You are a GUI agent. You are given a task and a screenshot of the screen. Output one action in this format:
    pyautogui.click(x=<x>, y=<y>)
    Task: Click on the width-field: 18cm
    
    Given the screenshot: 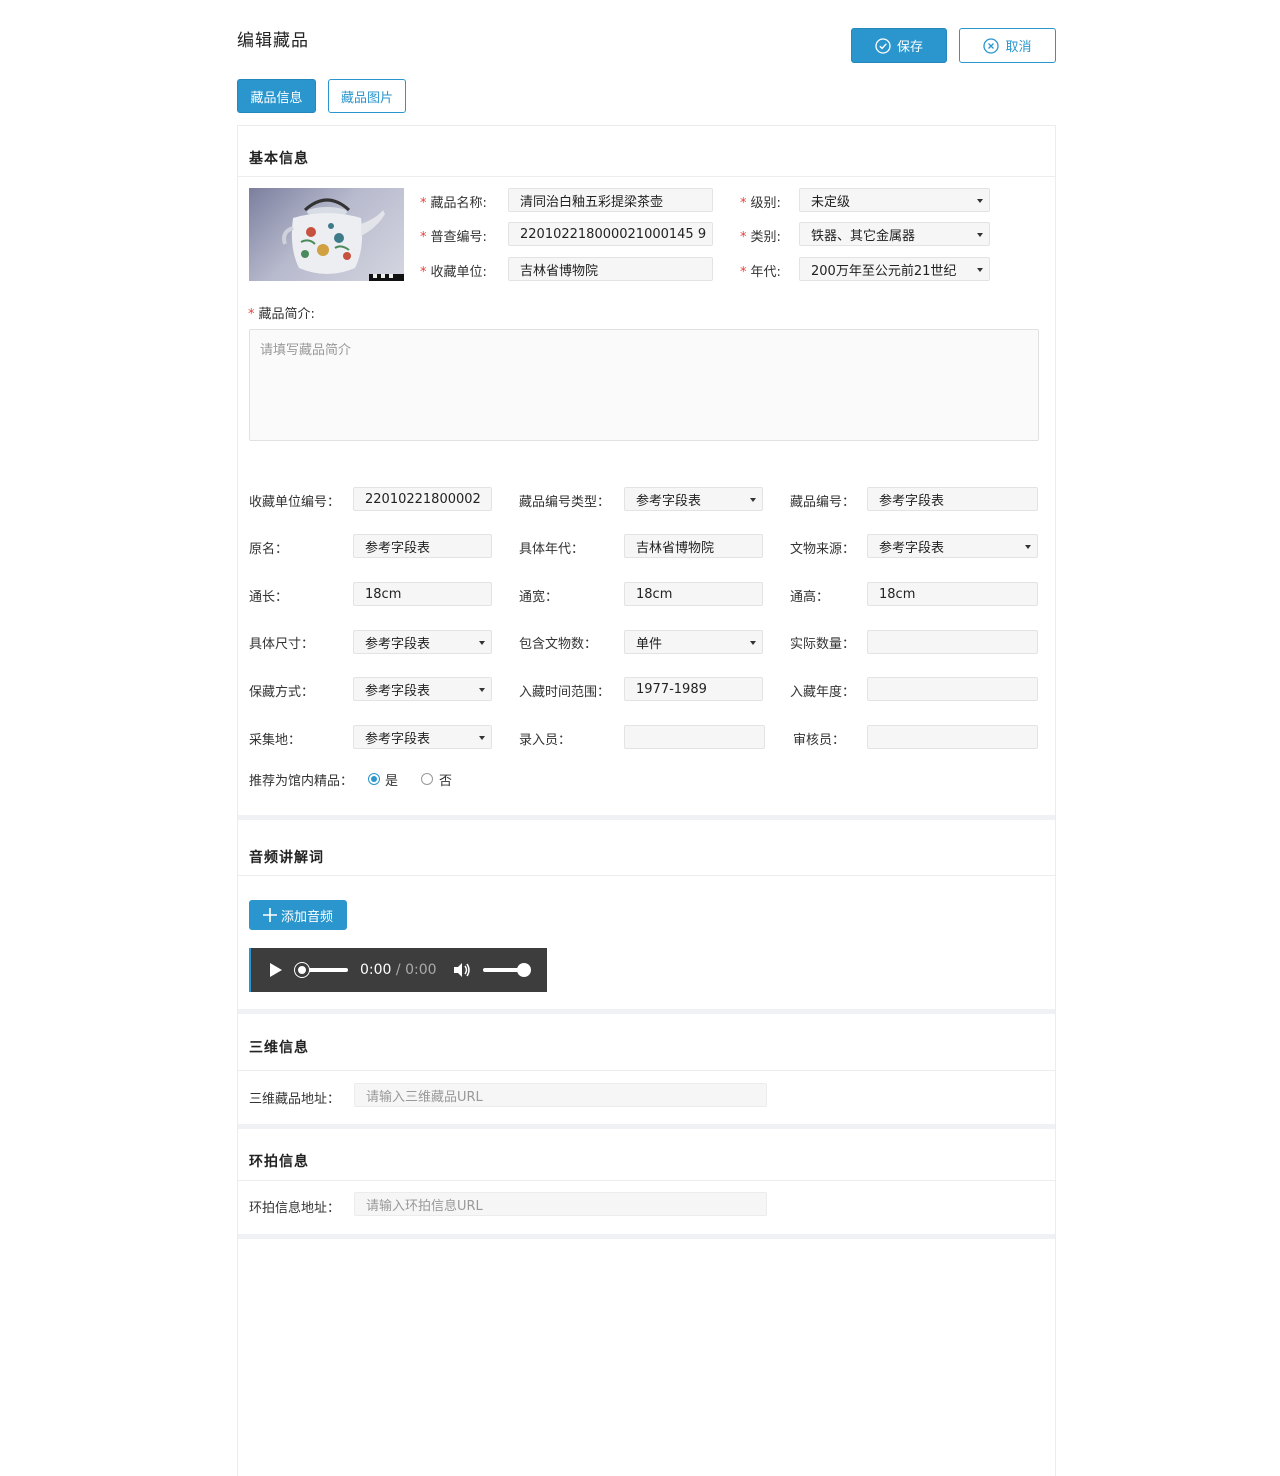 What is the action you would take?
    pyautogui.click(x=693, y=594)
    